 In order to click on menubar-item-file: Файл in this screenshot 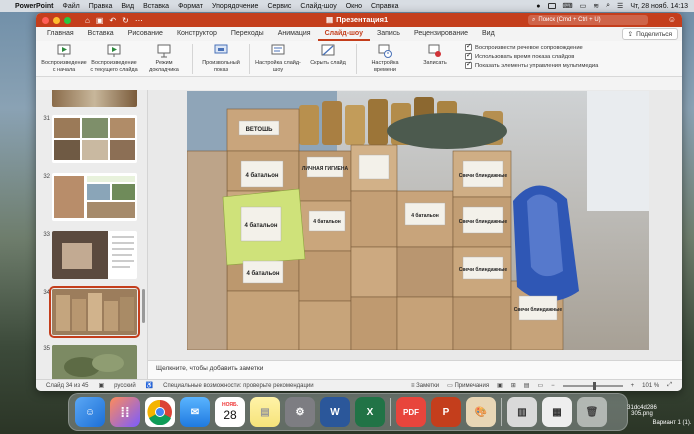, I will do `click(71, 6)`.